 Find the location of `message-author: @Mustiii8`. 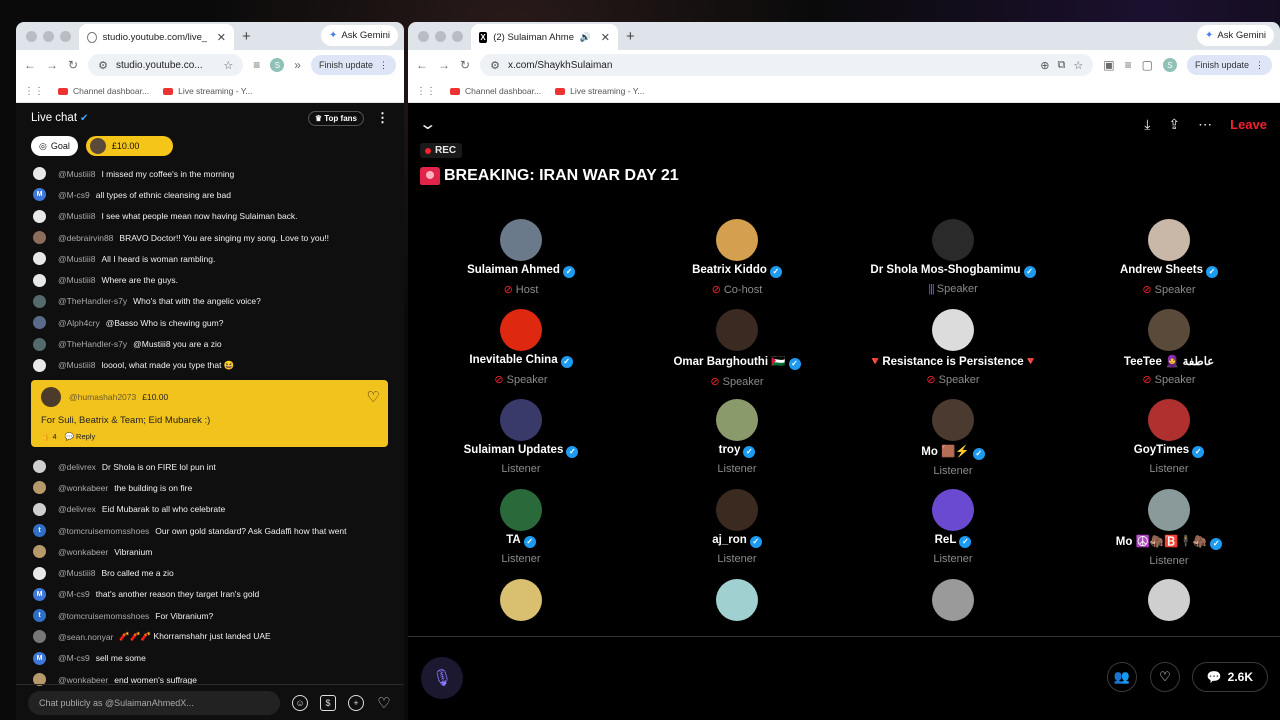

message-author: @Mustiii8 is located at coordinates (76, 573).